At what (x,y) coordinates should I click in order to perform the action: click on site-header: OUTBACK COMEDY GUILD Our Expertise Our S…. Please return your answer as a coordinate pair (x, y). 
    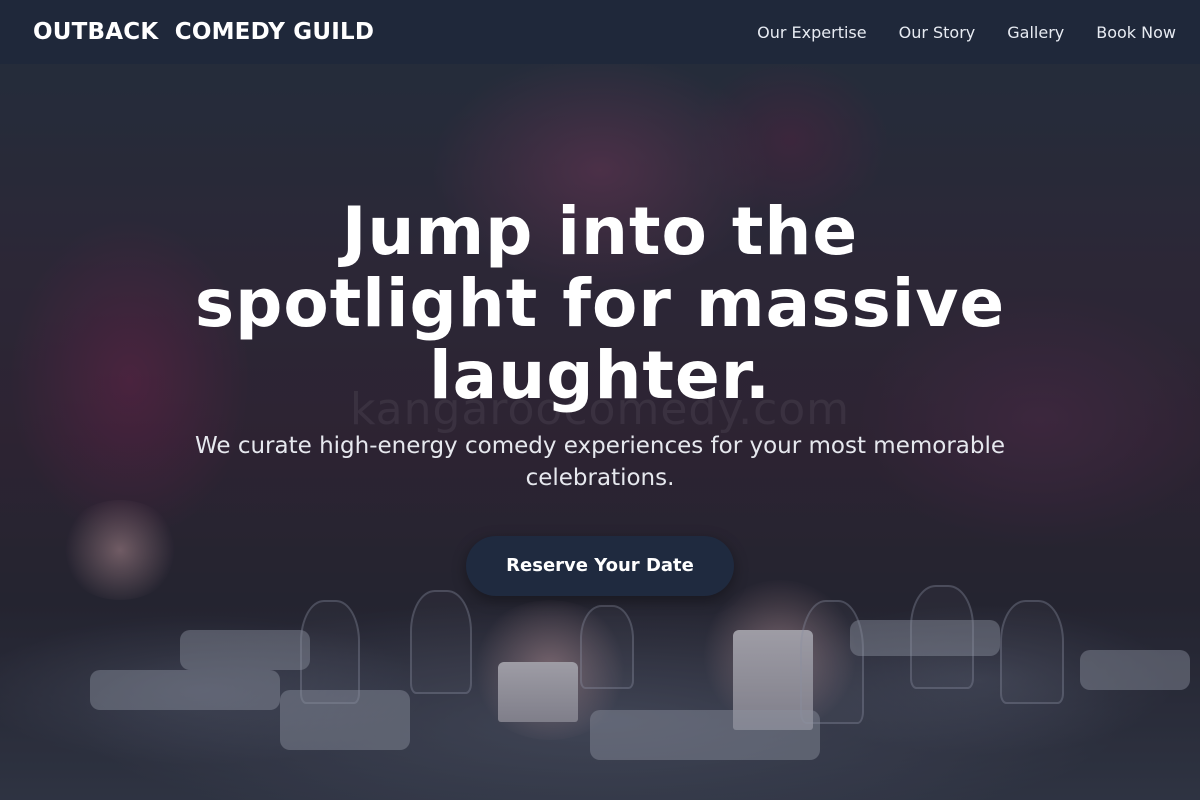
    Looking at the image, I should click on (600, 32).